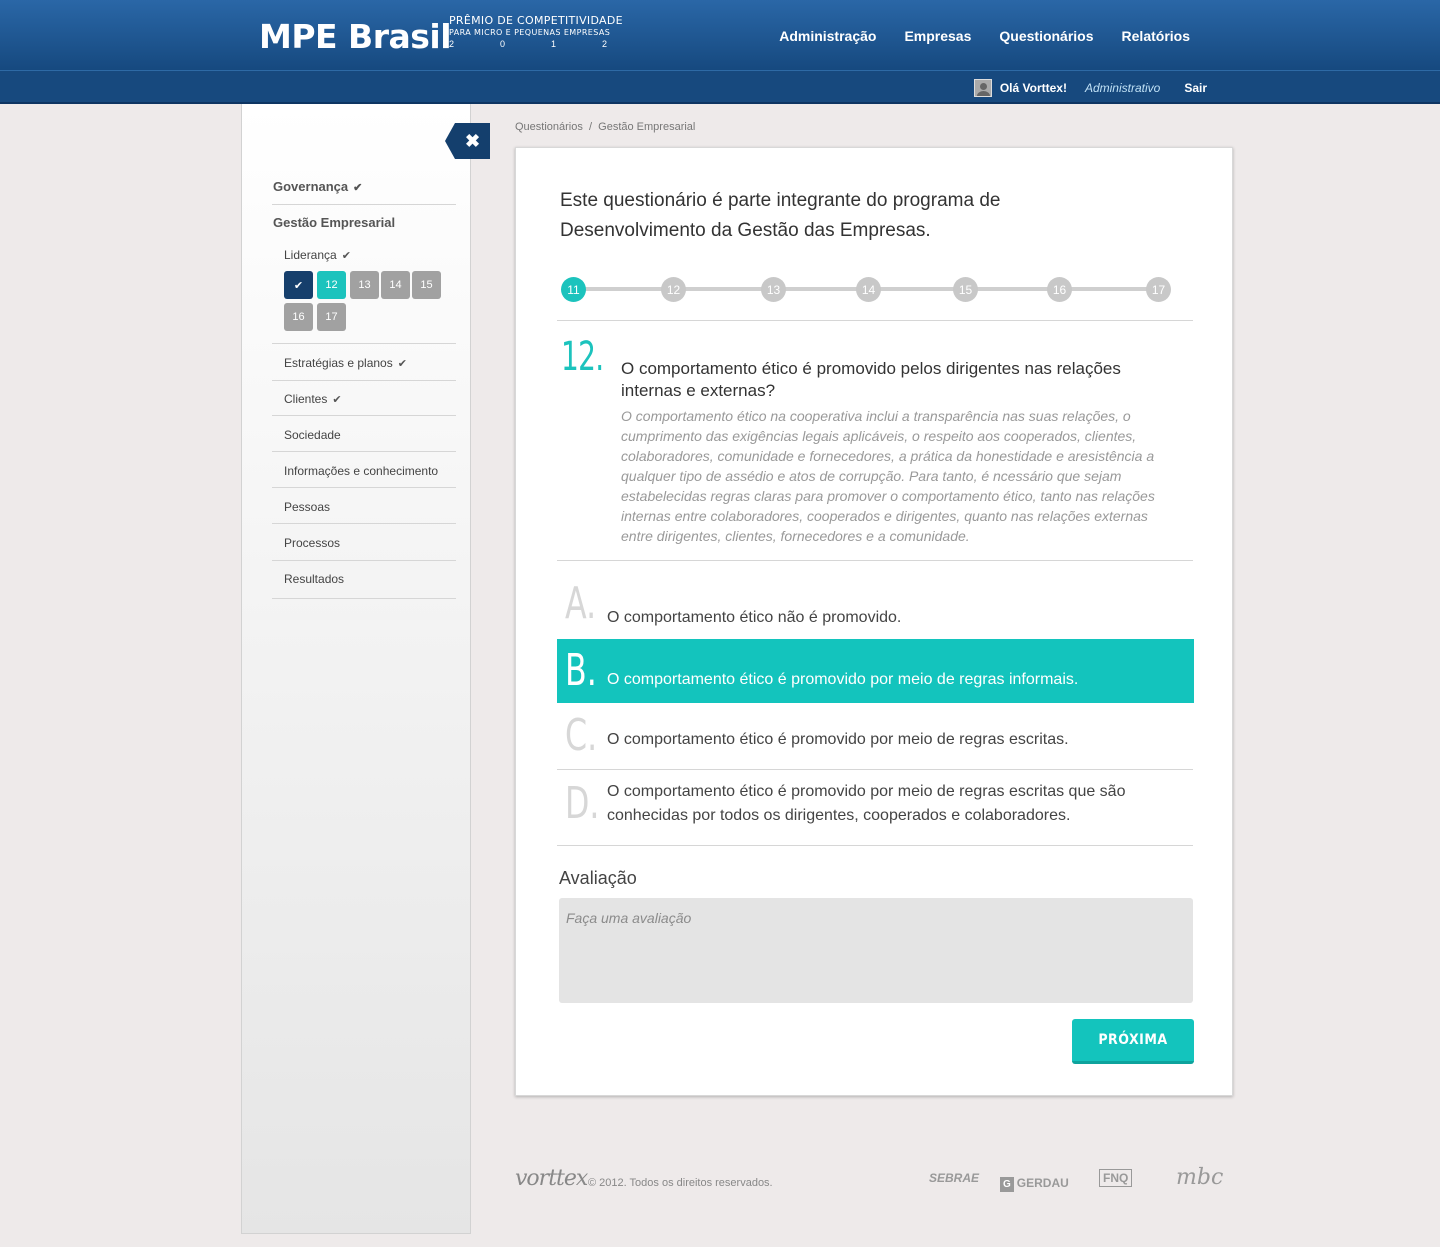  What do you see at coordinates (937, 36) in the screenshot?
I see `nav-empresas: Empresas` at bounding box center [937, 36].